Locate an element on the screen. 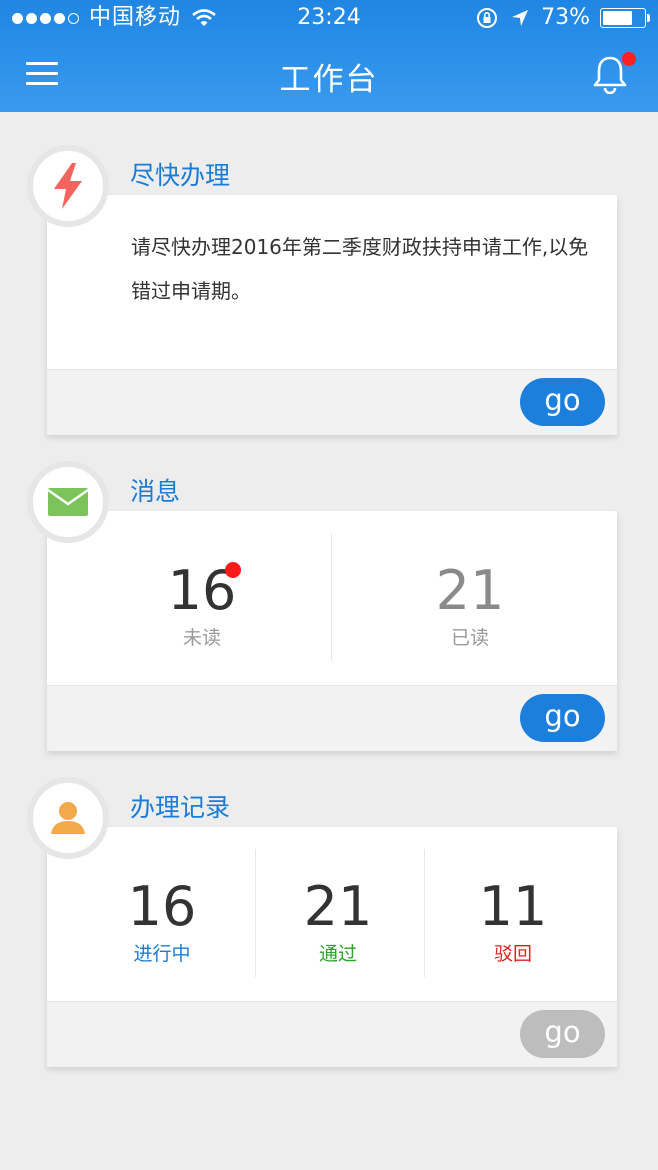 This screenshot has width=658, height=1170. records-go-button: go is located at coordinates (562, 1034).